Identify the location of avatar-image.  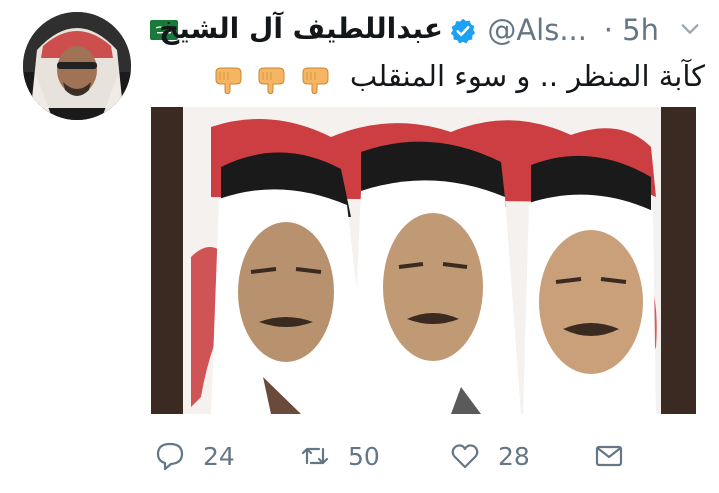
(77, 66).